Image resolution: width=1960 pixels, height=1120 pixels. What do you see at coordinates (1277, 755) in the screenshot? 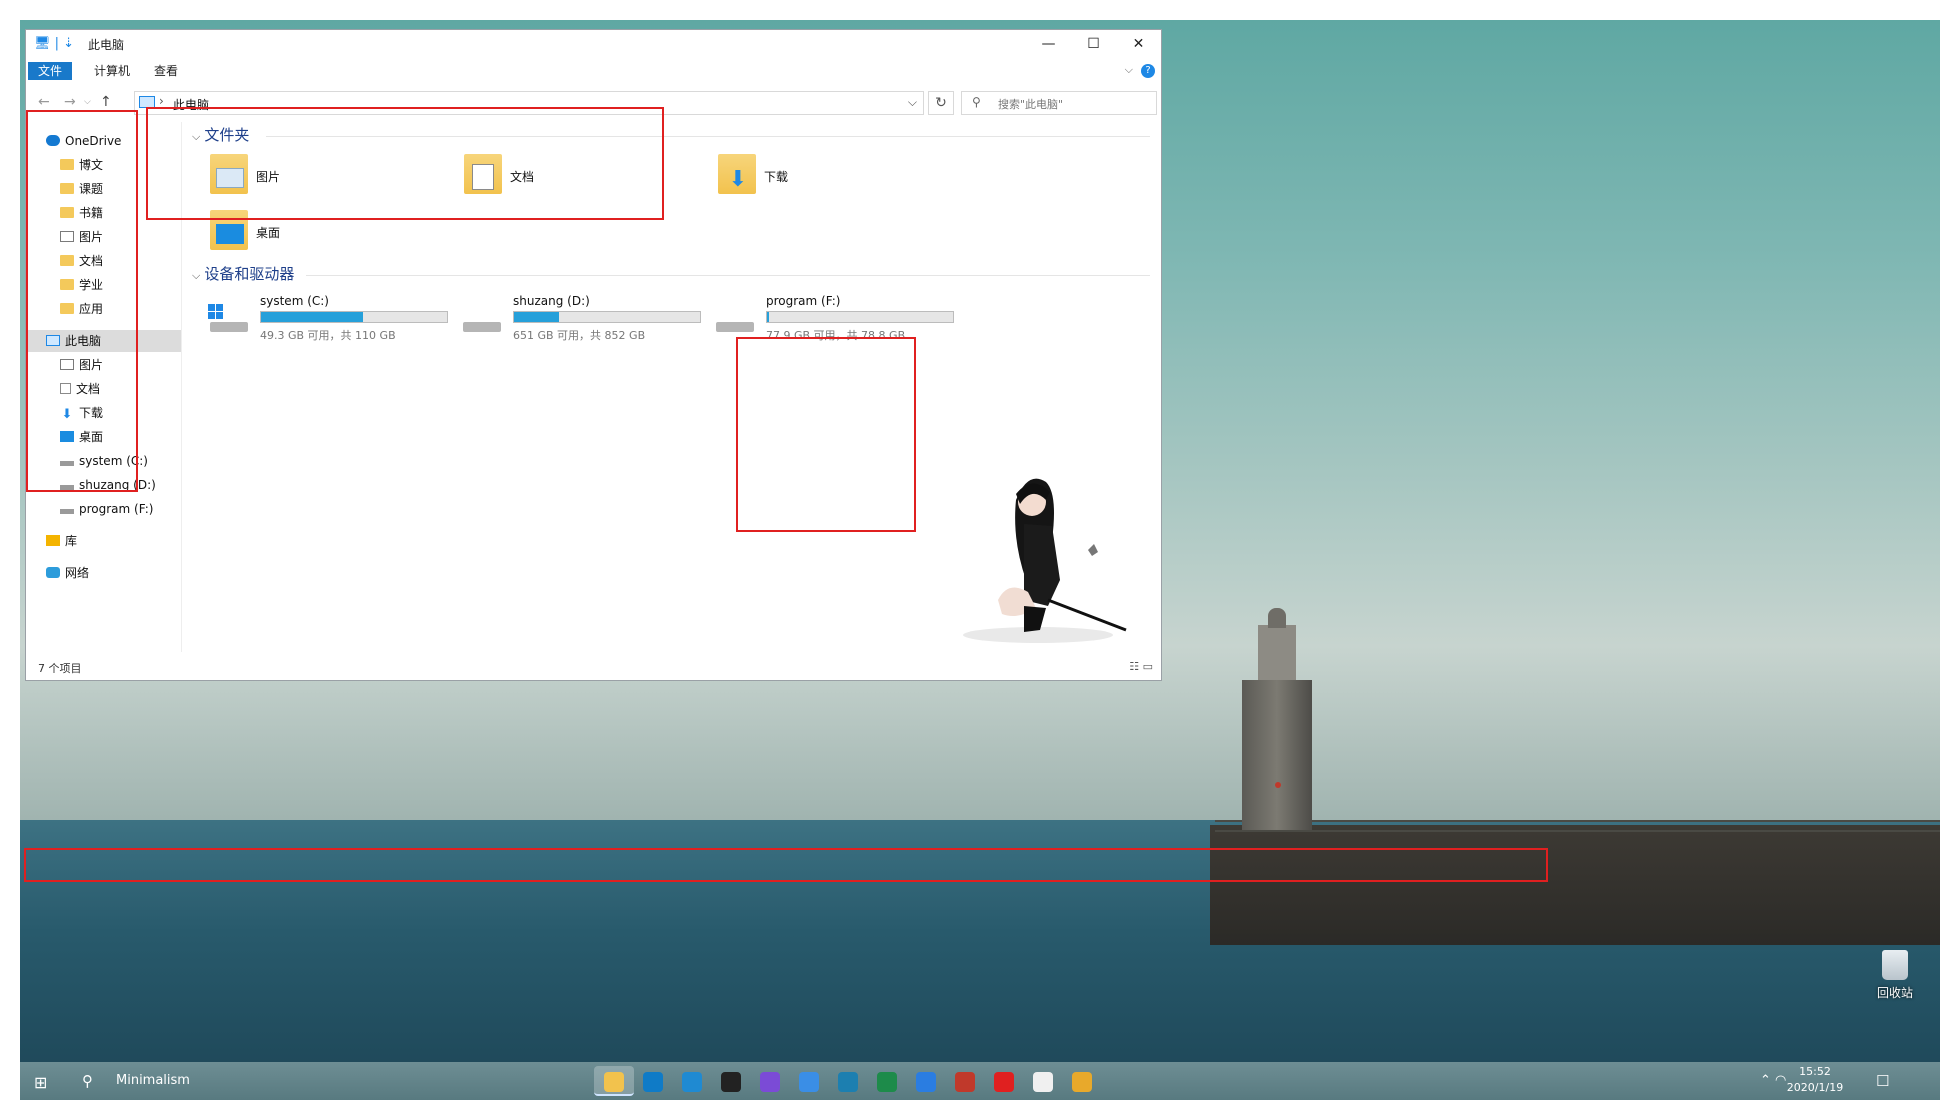
I see `lighthouse-tower` at bounding box center [1277, 755].